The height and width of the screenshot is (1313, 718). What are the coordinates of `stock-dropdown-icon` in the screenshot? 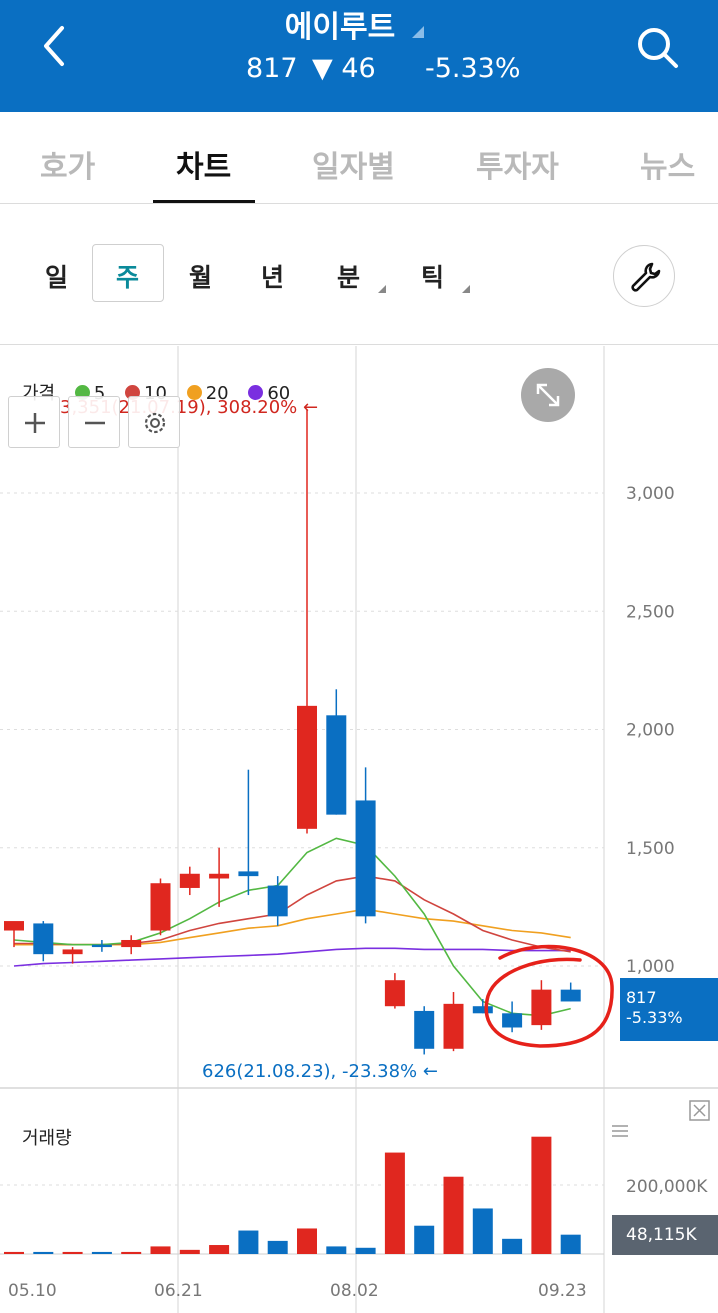 It's located at (418, 32).